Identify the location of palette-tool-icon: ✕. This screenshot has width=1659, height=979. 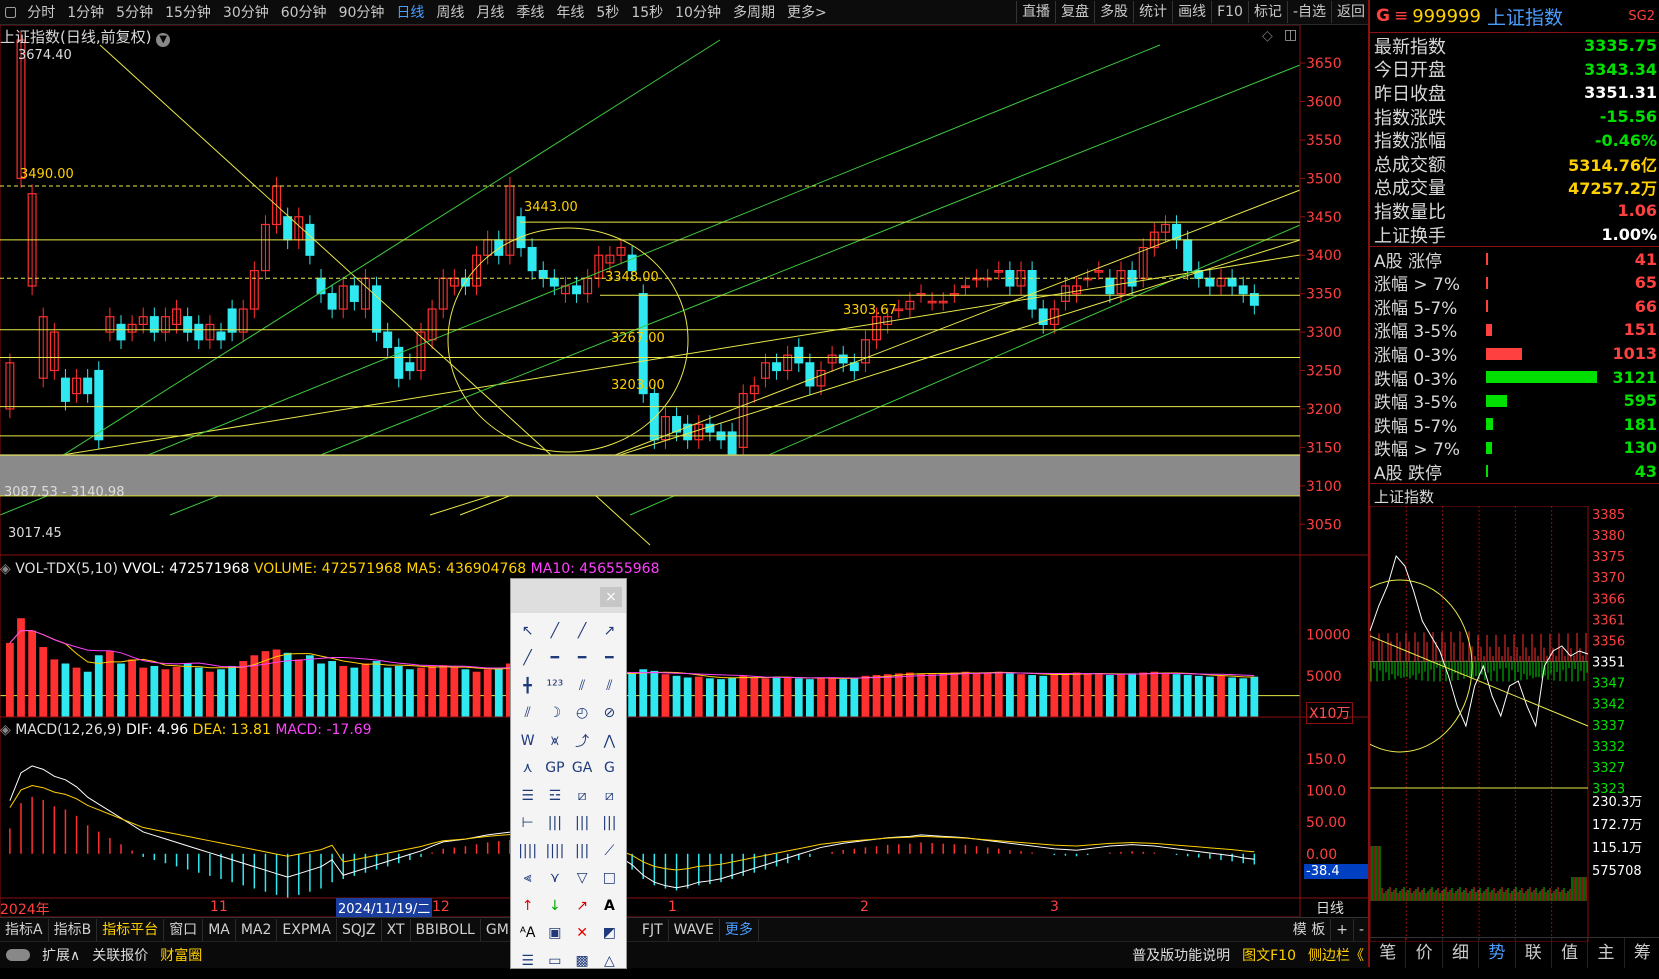
(582, 934).